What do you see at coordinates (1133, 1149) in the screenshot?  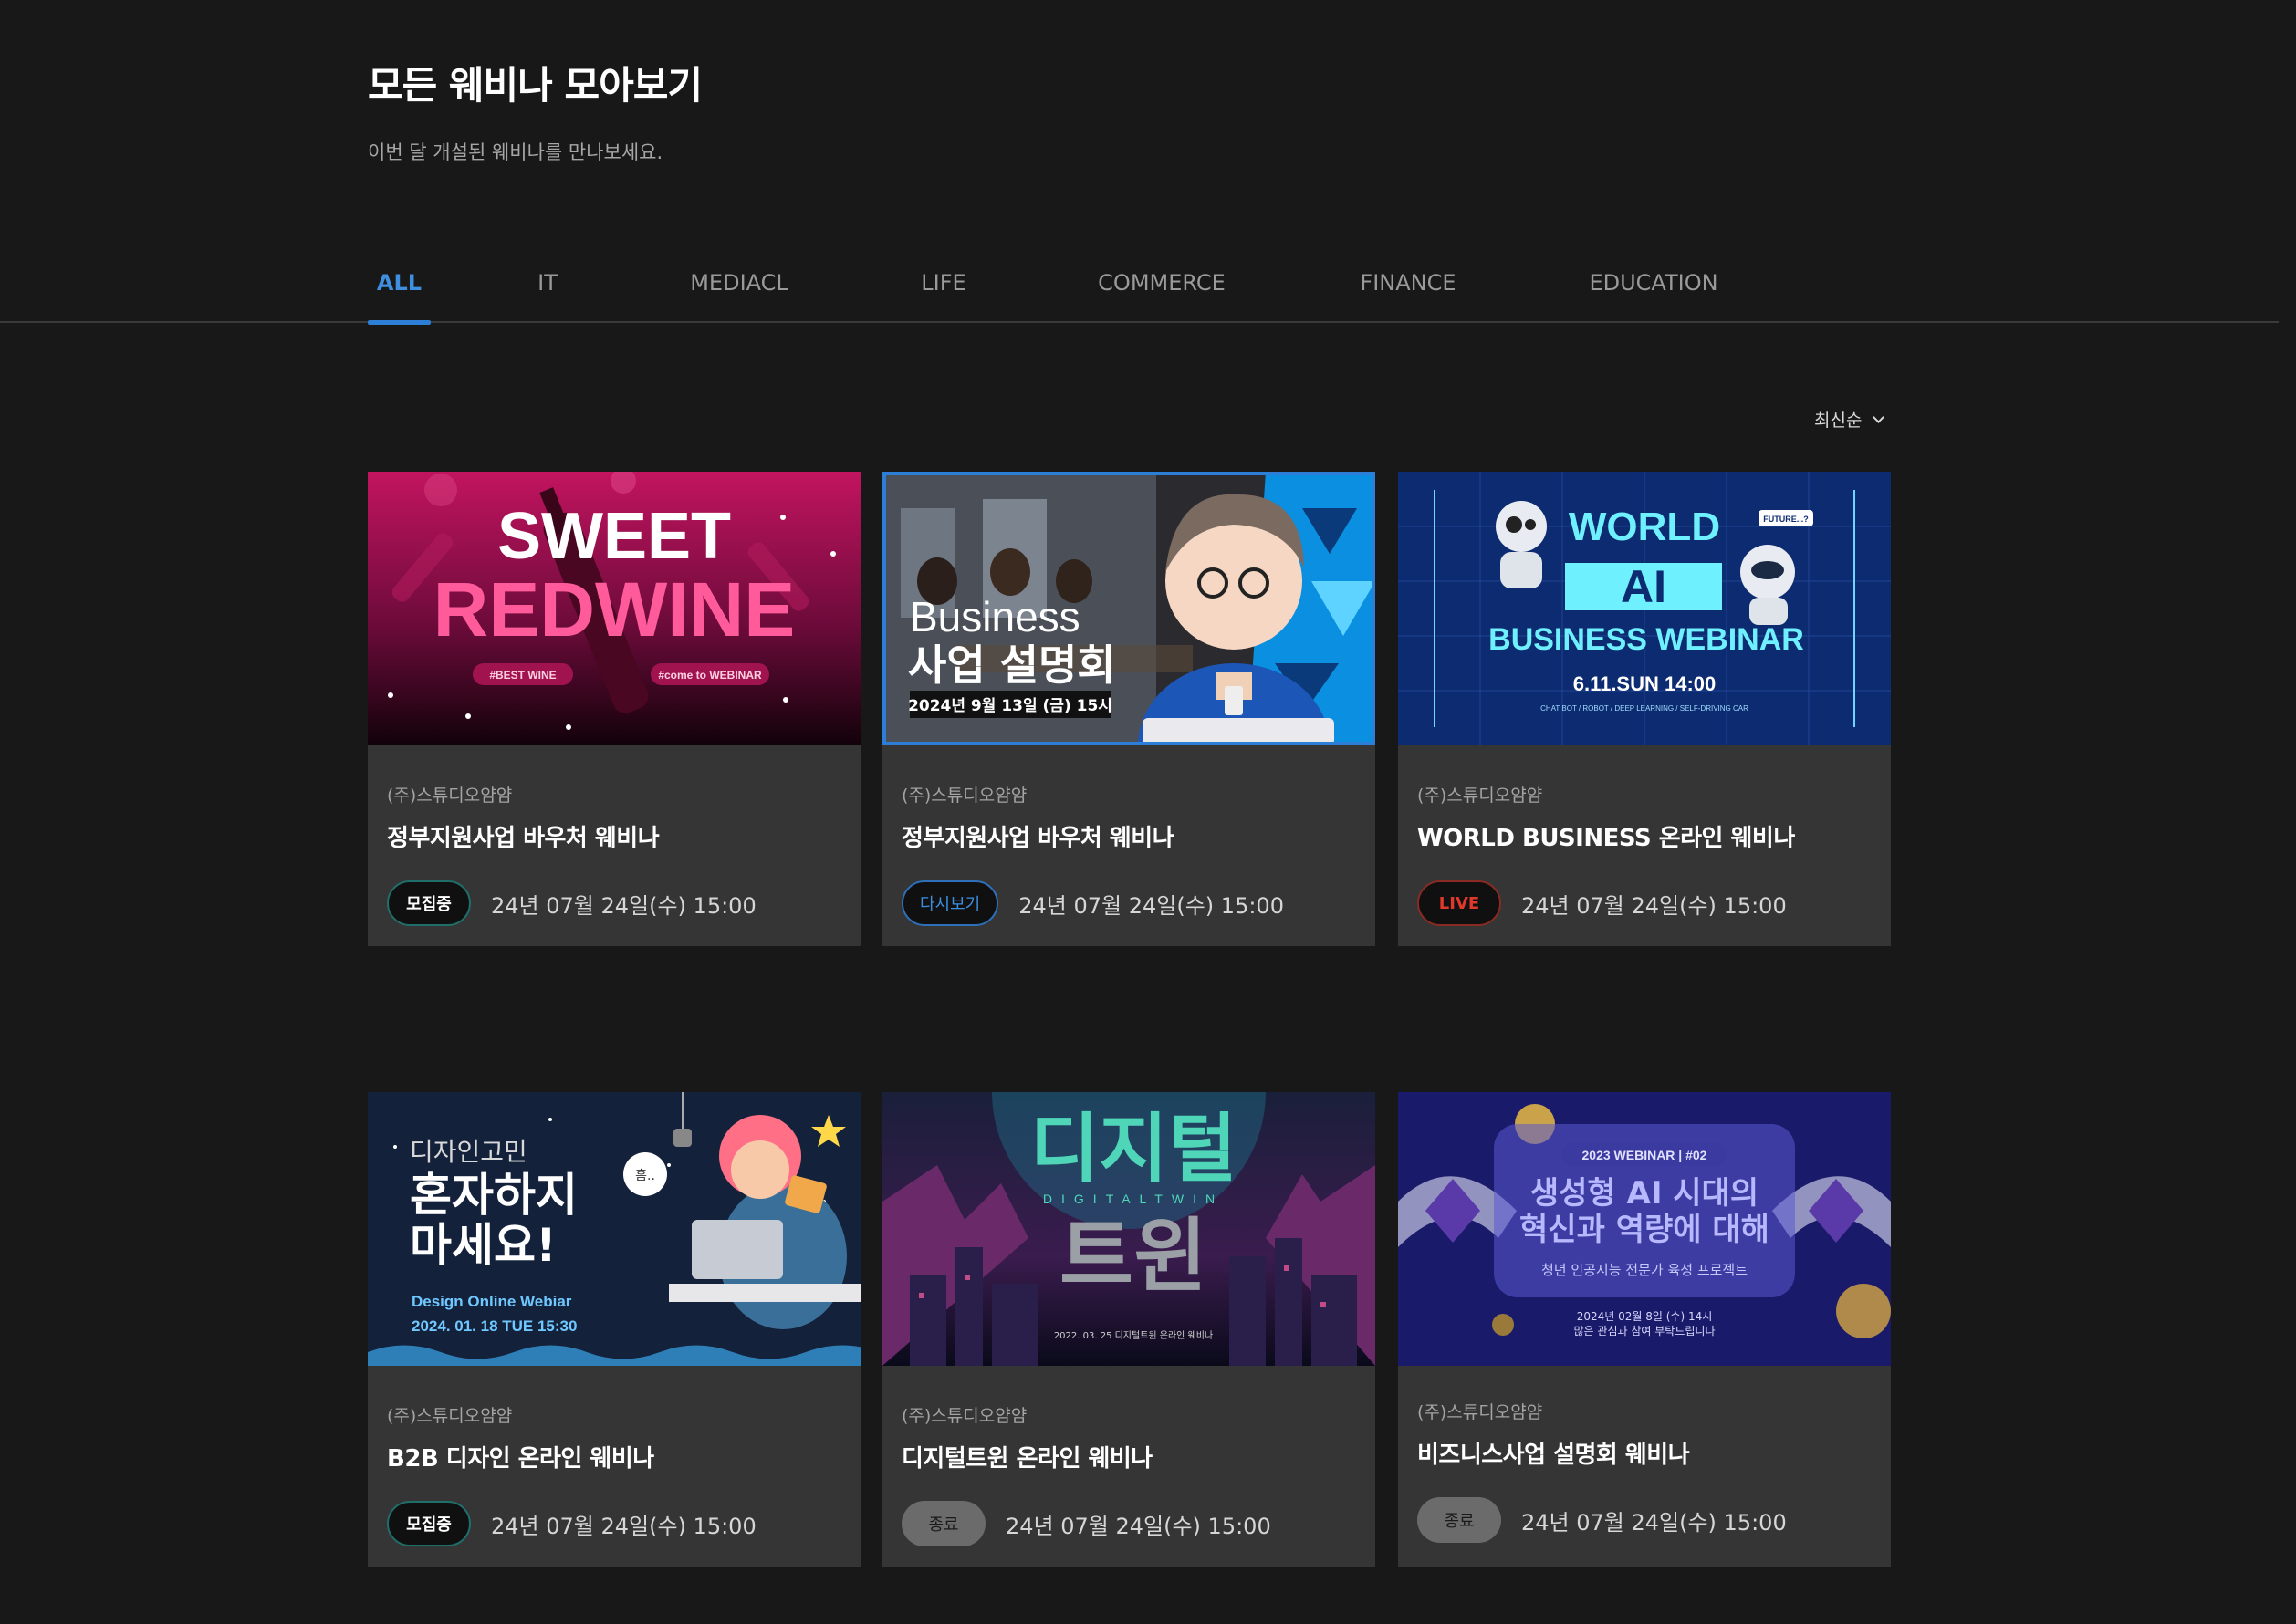 I see `thumb-text: 디지털` at bounding box center [1133, 1149].